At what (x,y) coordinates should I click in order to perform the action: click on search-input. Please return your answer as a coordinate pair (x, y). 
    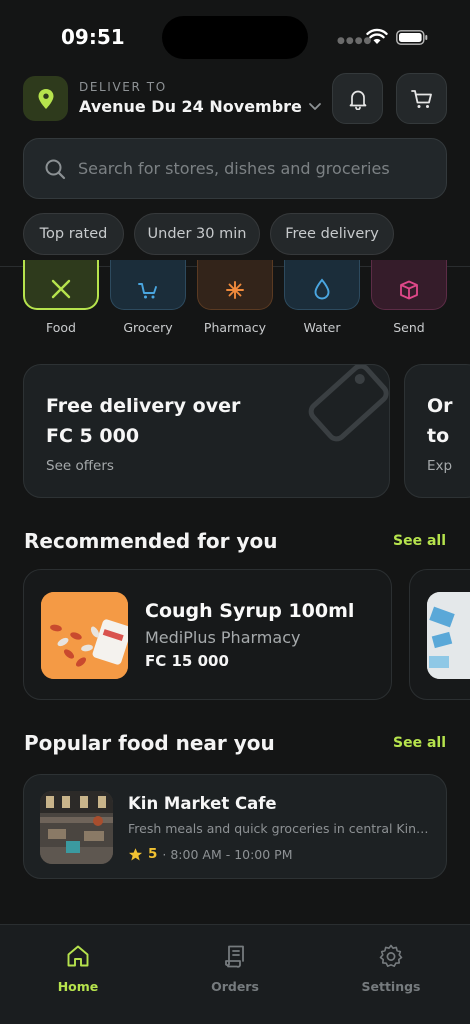
    Looking at the image, I should click on (248, 168).